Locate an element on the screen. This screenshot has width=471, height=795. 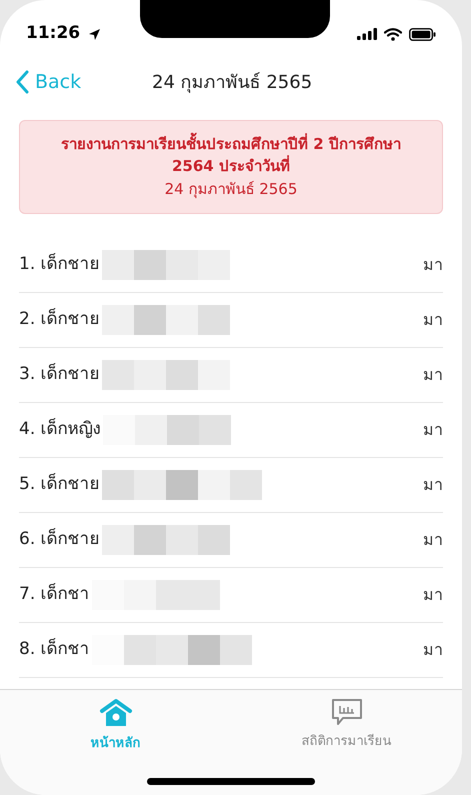
tab-bar-item: สถิติการมาเรียน is located at coordinates (346, 726).